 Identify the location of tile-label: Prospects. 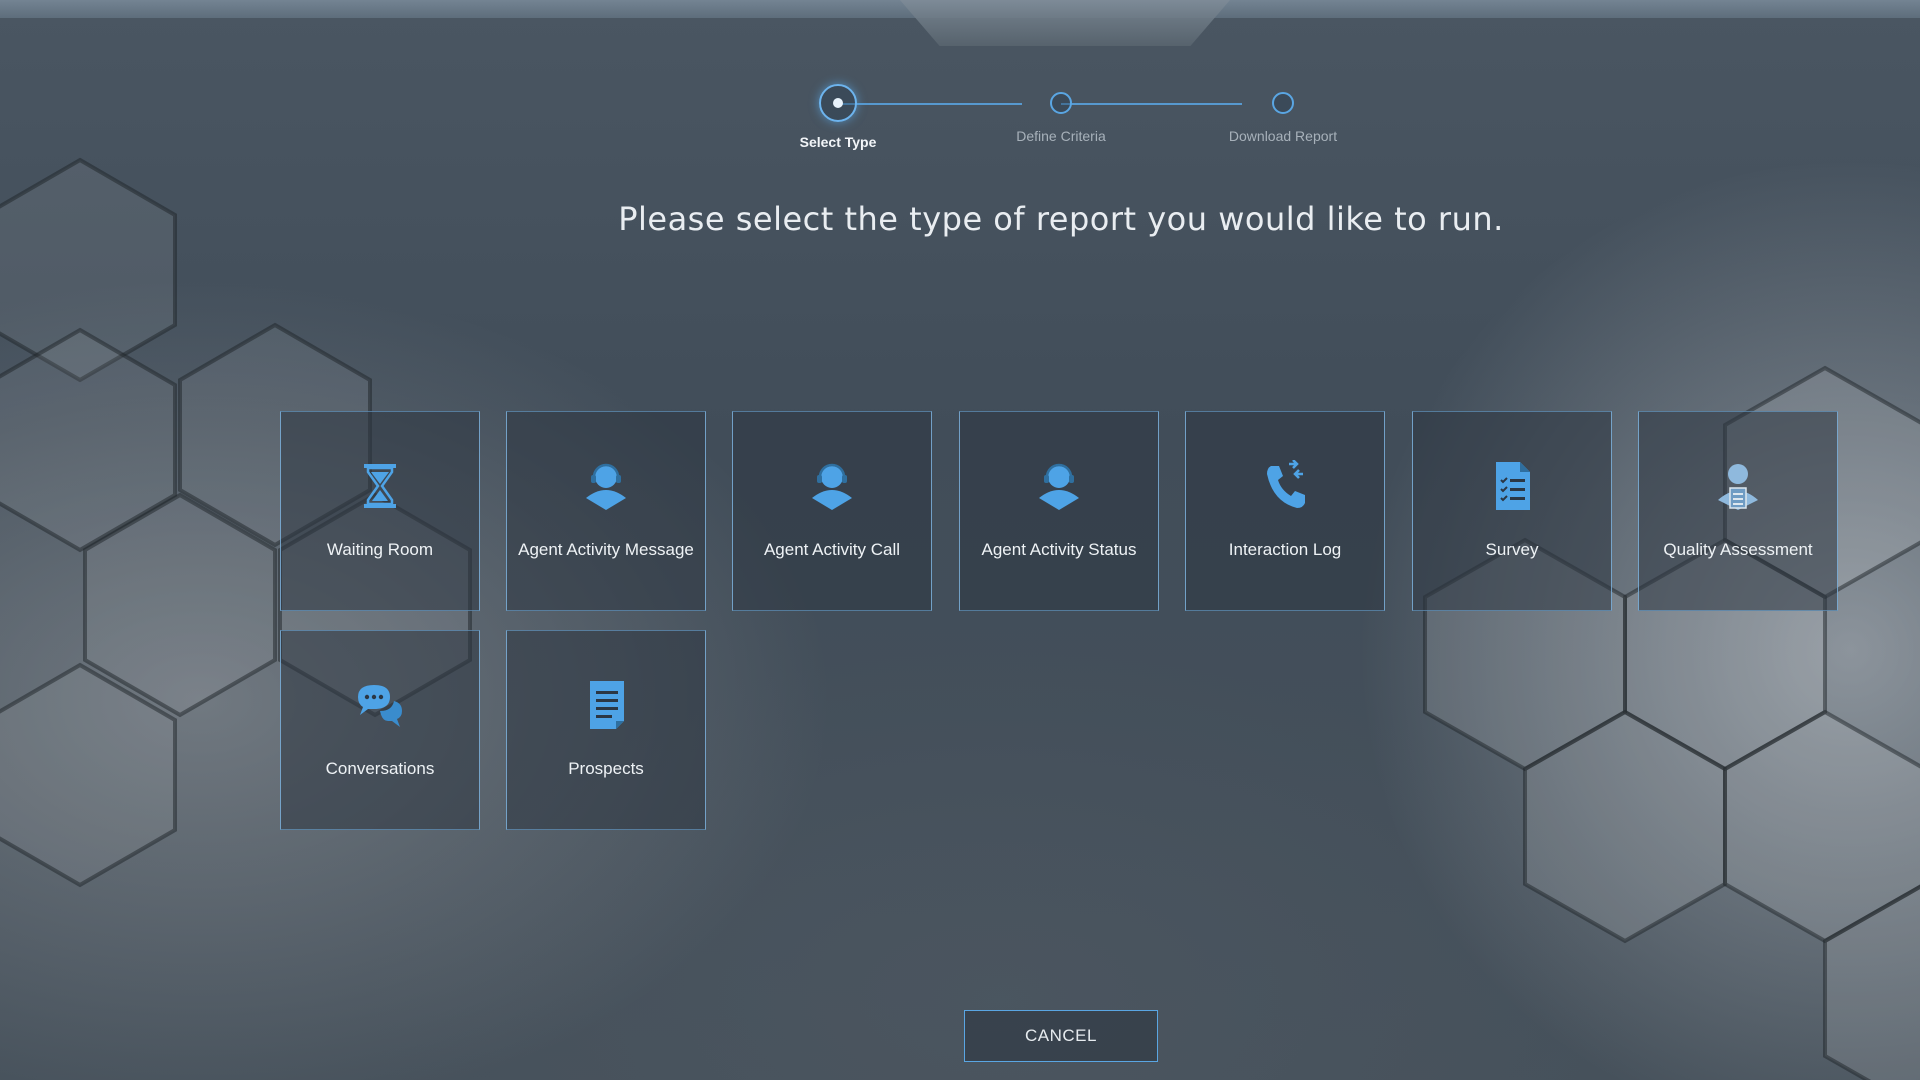
(606, 768).